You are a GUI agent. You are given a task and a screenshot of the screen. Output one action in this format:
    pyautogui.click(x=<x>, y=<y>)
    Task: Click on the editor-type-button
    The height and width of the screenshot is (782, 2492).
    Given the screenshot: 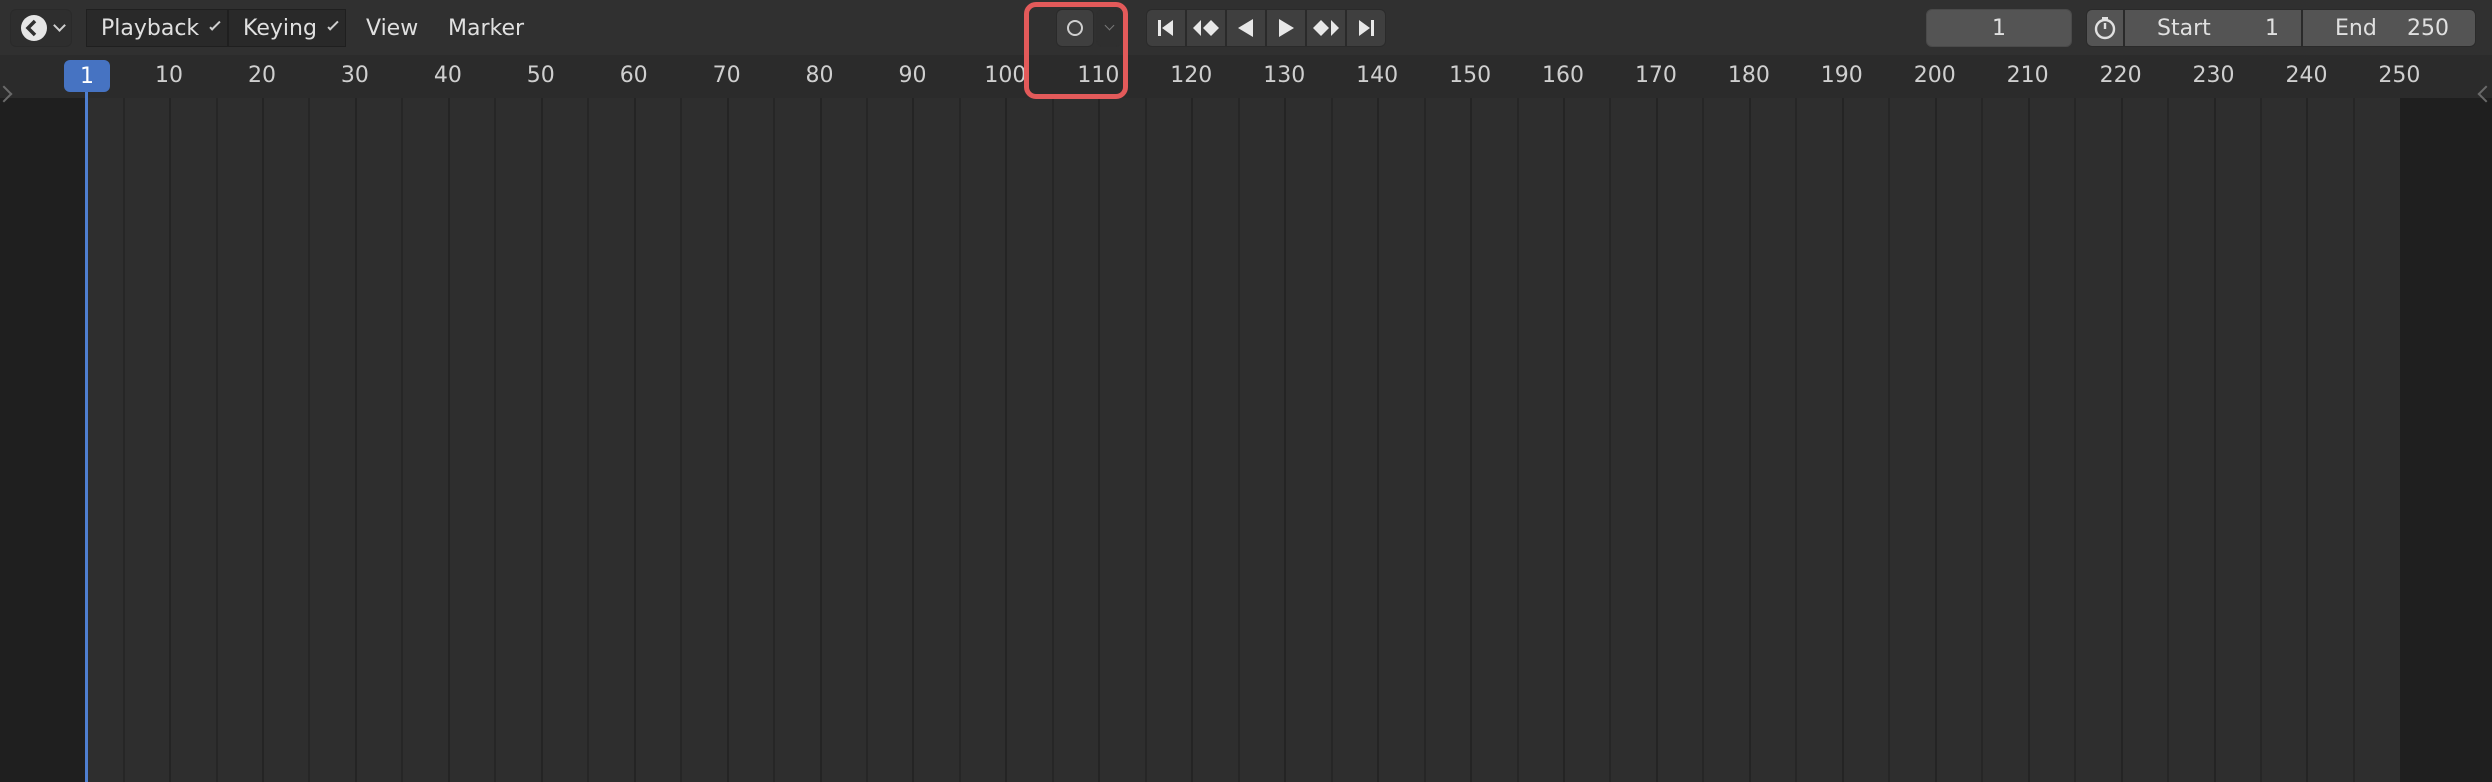 What is the action you would take?
    pyautogui.click(x=41, y=28)
    